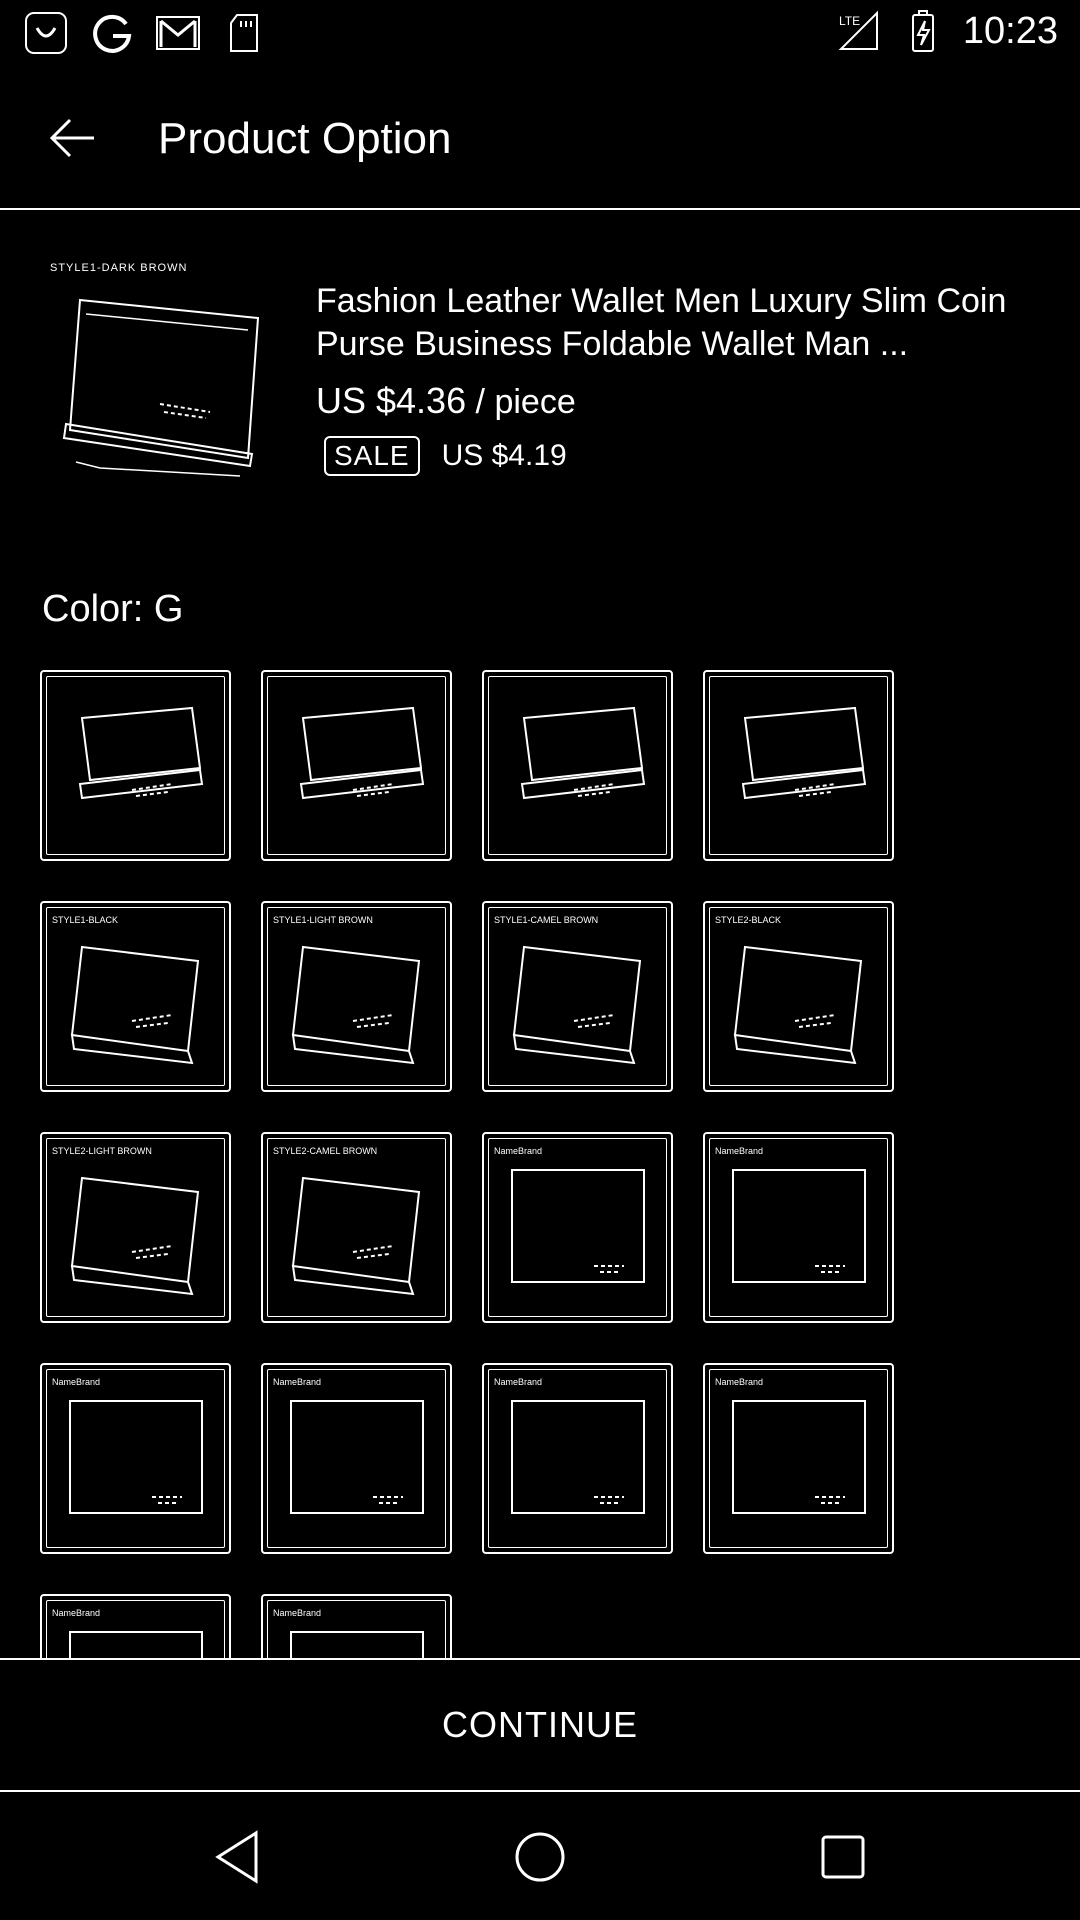 The width and height of the screenshot is (1080, 1920). I want to click on status-bar-right: LTE 10:23, so click(946, 31).